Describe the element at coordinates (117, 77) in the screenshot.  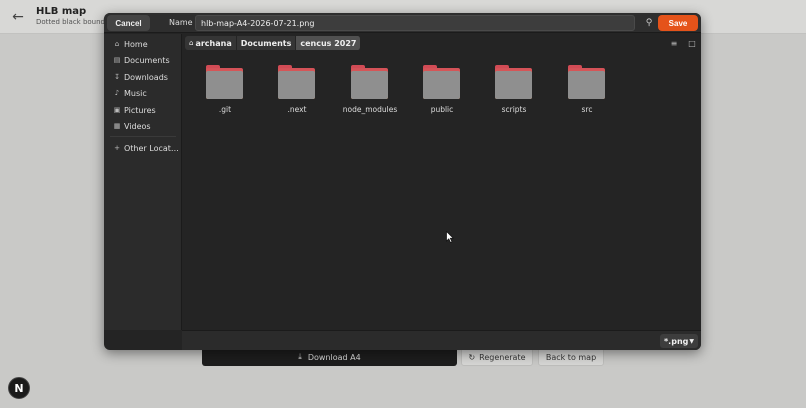
I see `download-icon: ↧` at that location.